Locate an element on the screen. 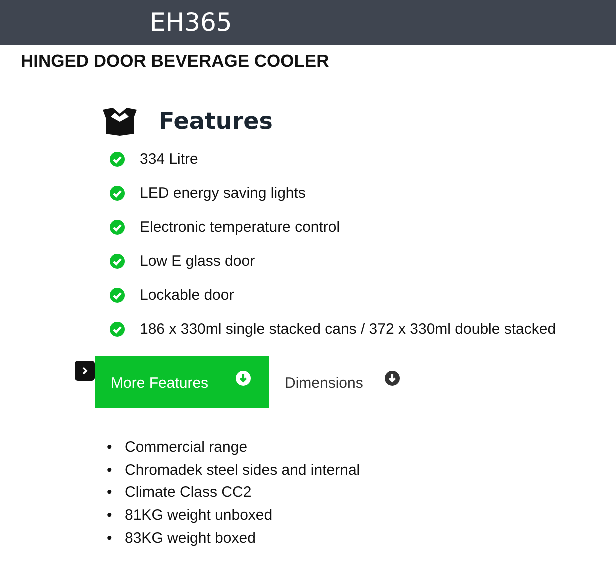  feature-text: 186 x 330ml single stacked cans / 372 x 330ml double stacked is located at coordinates (348, 329).